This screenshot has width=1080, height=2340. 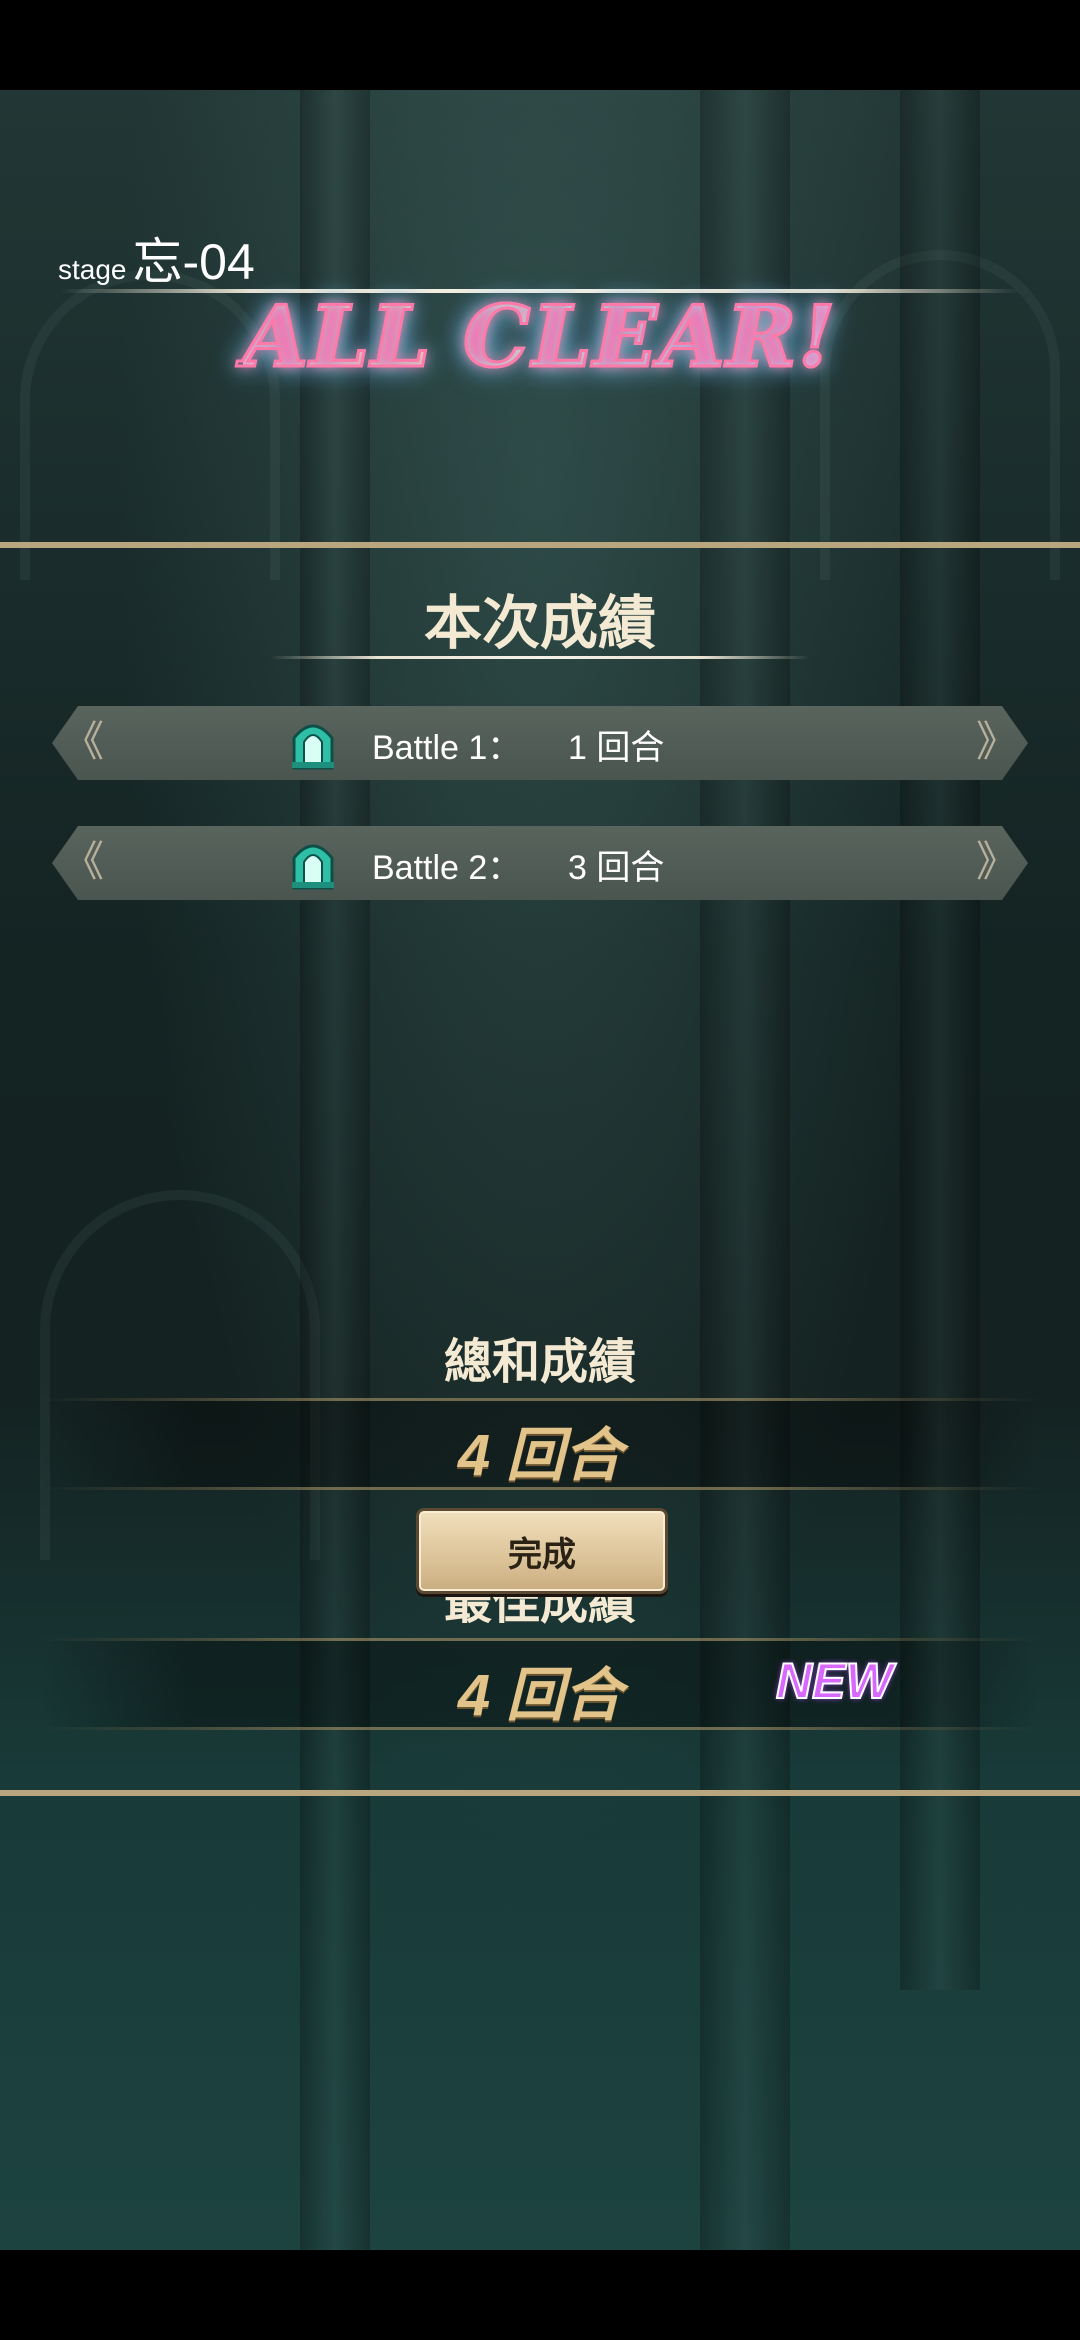 What do you see at coordinates (540, 1684) in the screenshot?
I see `best-score-band: 4 回合 NEW` at bounding box center [540, 1684].